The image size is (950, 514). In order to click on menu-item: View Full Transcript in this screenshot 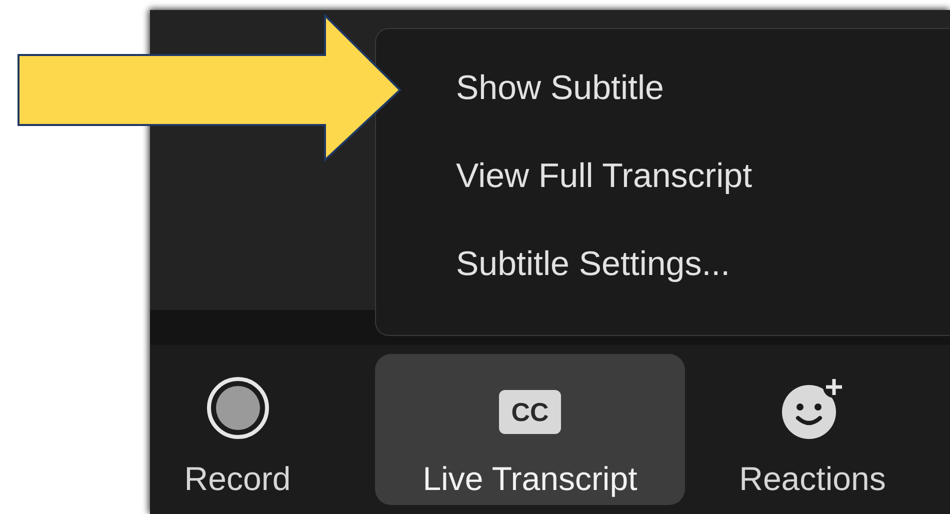, I will do `click(703, 203)`.